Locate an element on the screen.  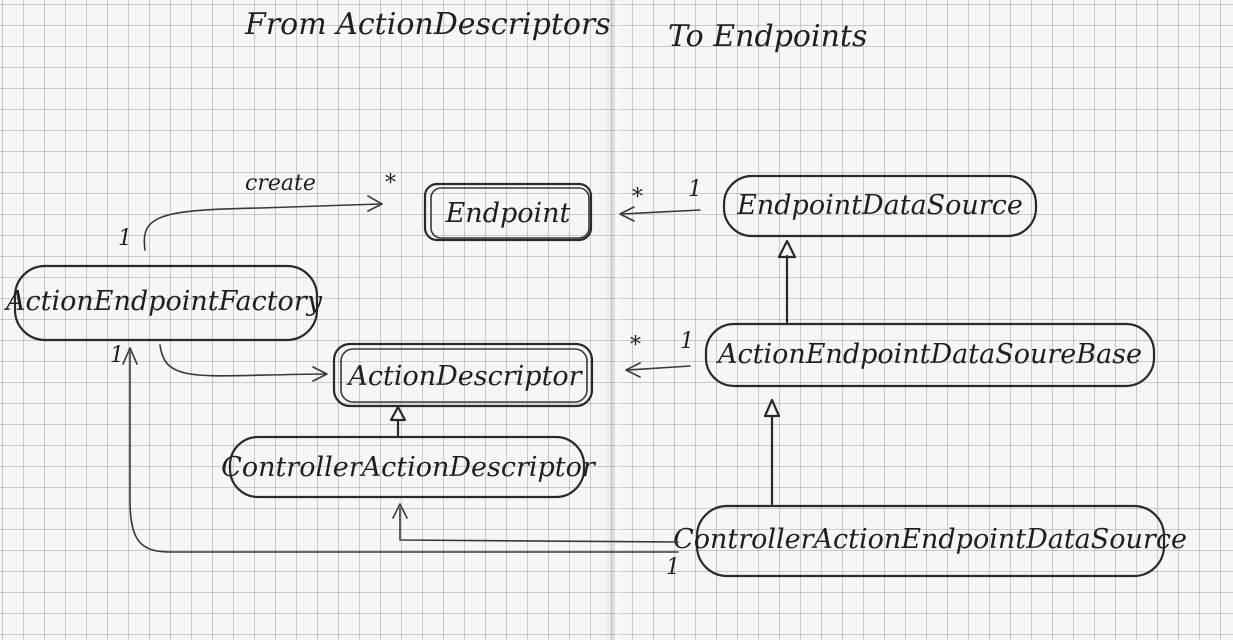
node-controller-action-endpoint-data-source: ControllerActionEndpointDataSource is located at coordinates (930, 541).